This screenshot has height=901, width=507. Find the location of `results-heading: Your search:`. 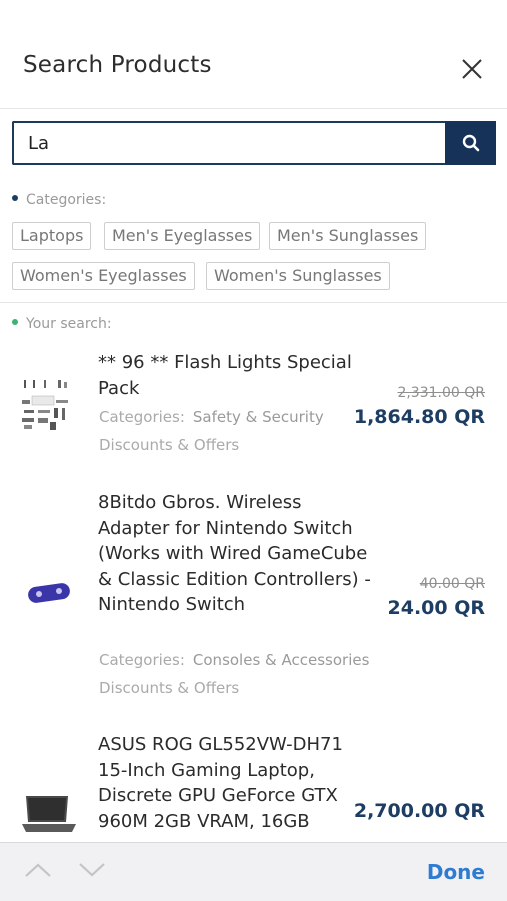

results-heading: Your search: is located at coordinates (62, 324).